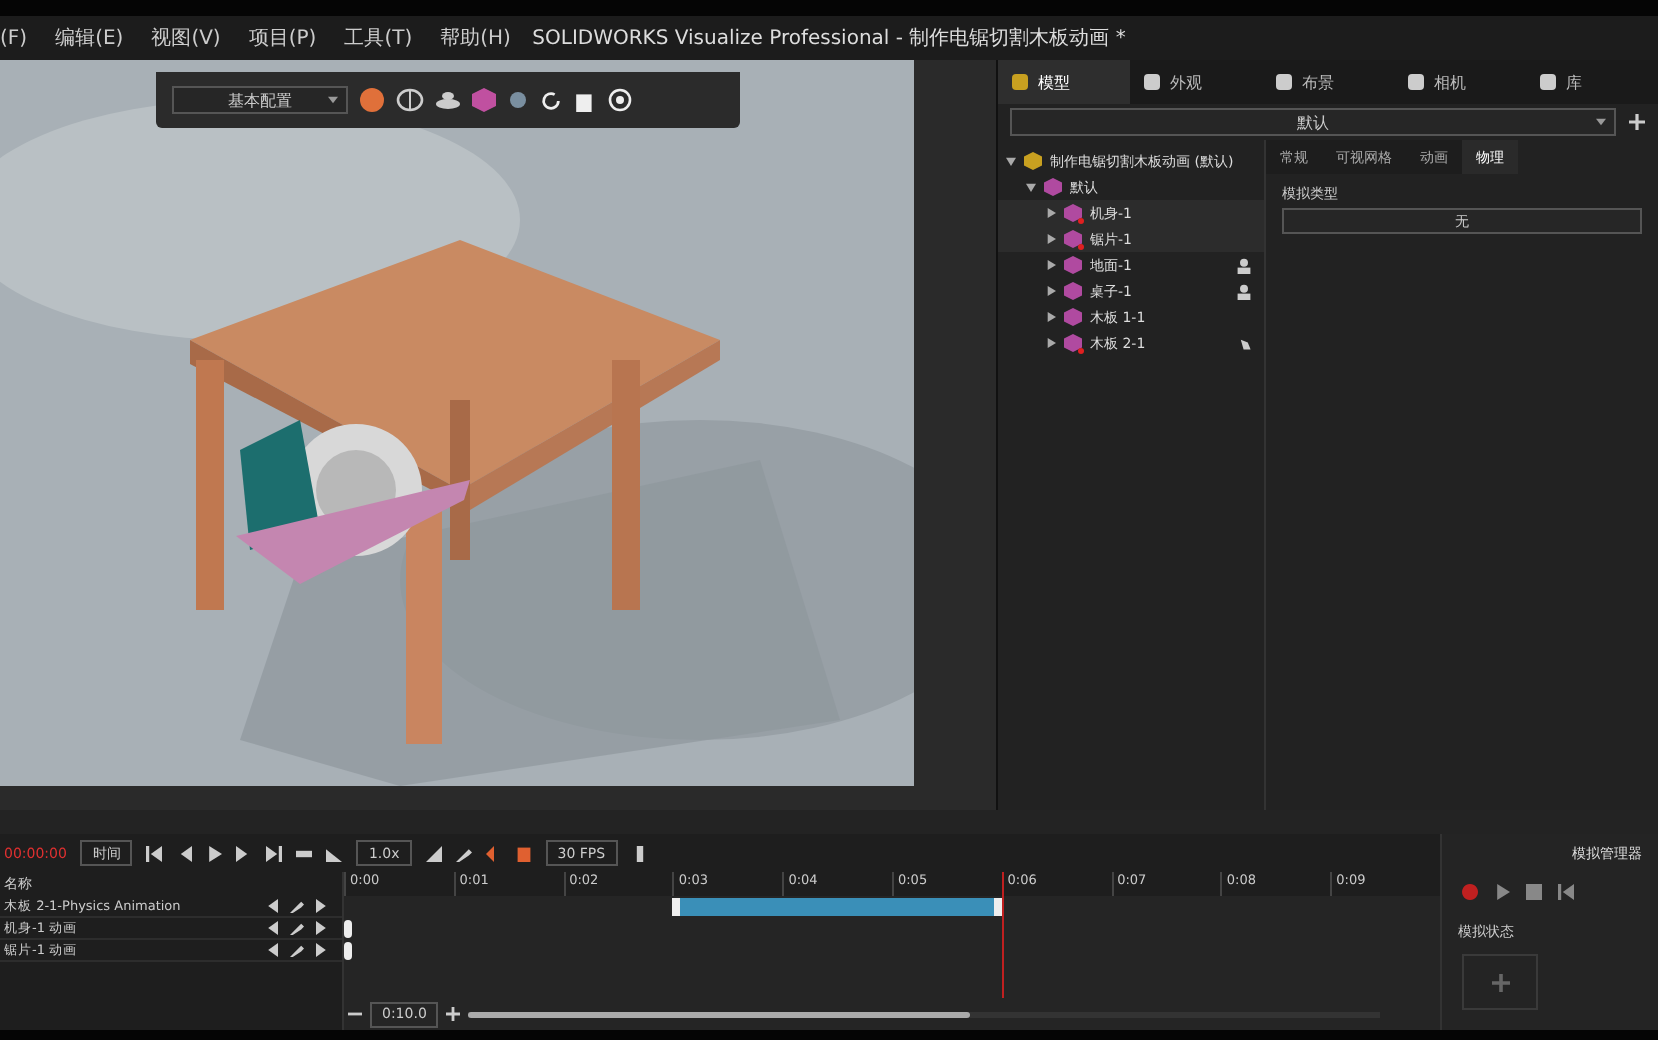 The width and height of the screenshot is (1658, 1040). What do you see at coordinates (186, 38) in the screenshot?
I see `menu-item: 视图(V)` at bounding box center [186, 38].